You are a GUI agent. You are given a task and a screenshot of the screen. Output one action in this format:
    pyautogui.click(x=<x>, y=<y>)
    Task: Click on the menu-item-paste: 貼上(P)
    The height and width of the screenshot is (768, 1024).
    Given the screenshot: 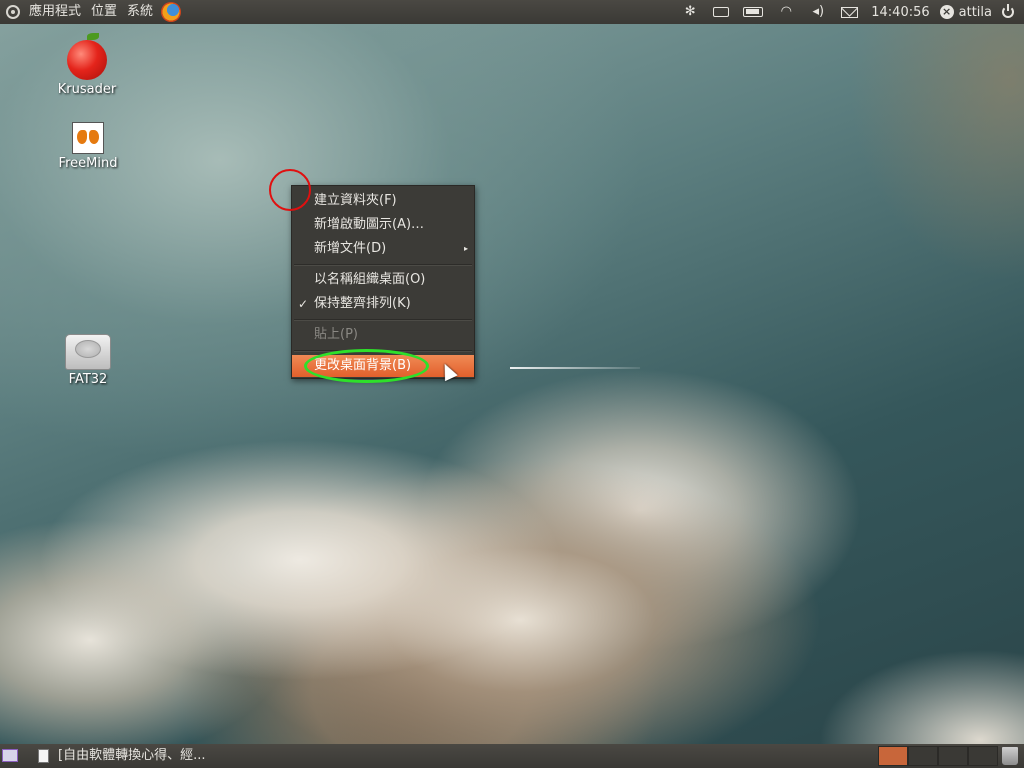 What is the action you would take?
    pyautogui.click(x=383, y=335)
    